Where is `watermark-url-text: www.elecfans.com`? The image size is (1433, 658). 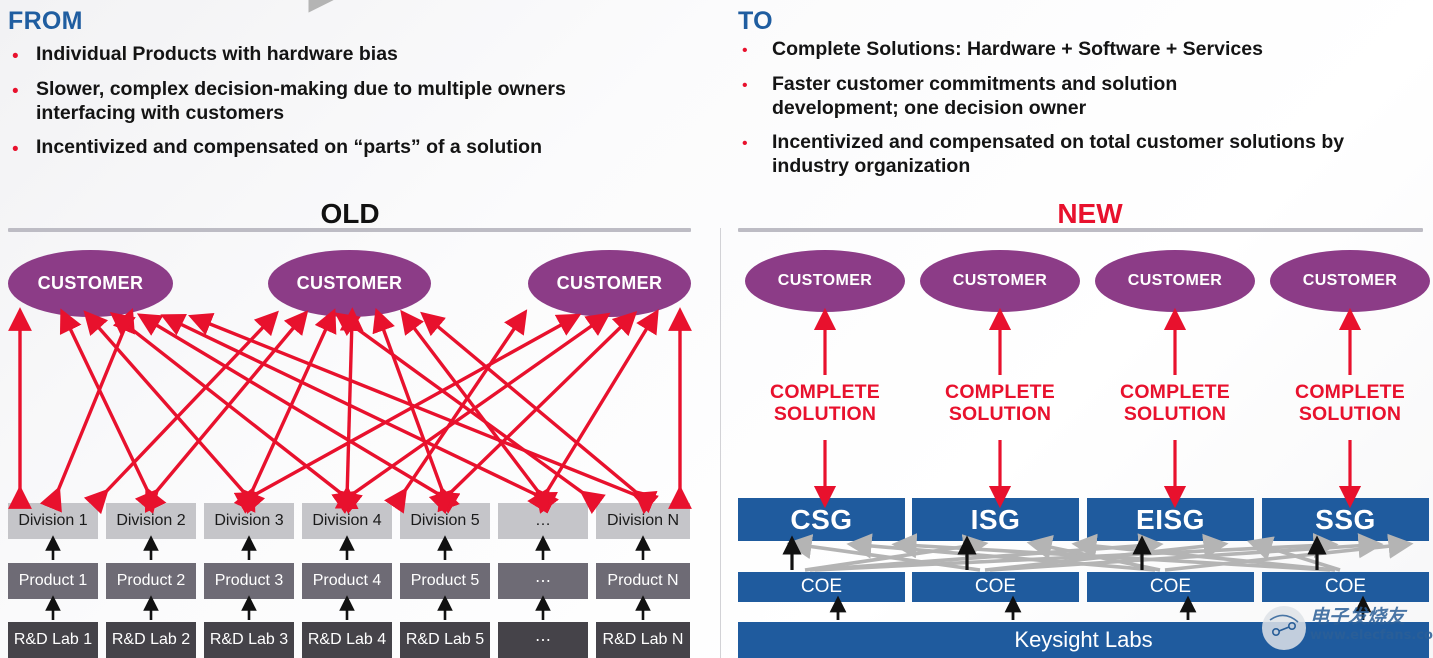
watermark-url-text: www.elecfans.com is located at coordinates (1371, 635).